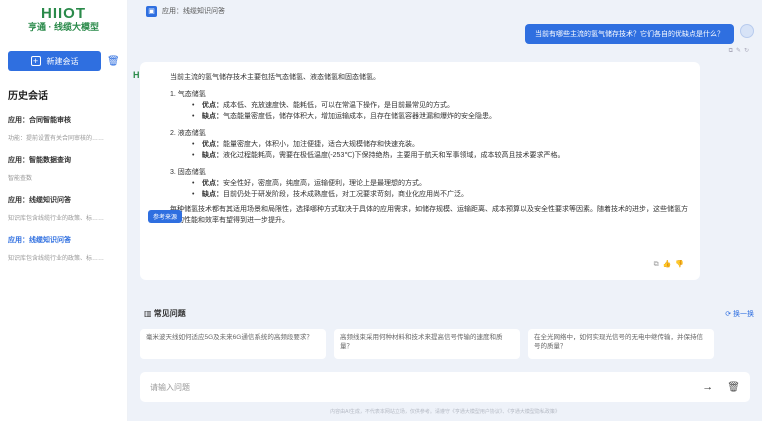  I want to click on answer-tools: ⧉👍👎, so click(671, 264).